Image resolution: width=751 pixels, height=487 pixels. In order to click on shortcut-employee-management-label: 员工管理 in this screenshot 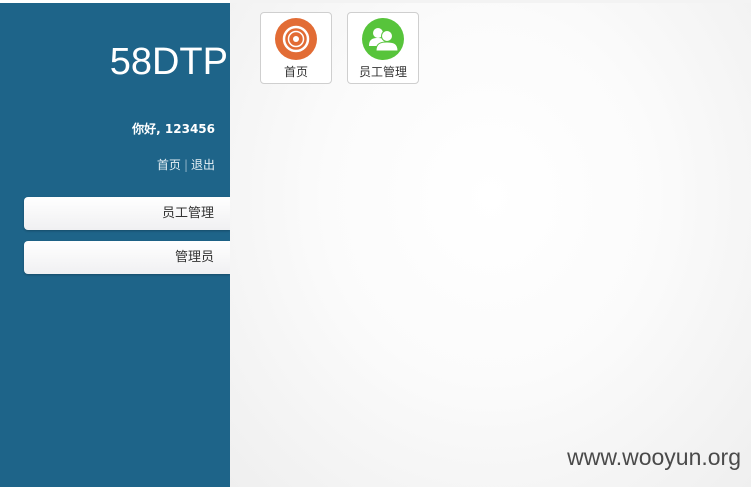, I will do `click(382, 72)`.